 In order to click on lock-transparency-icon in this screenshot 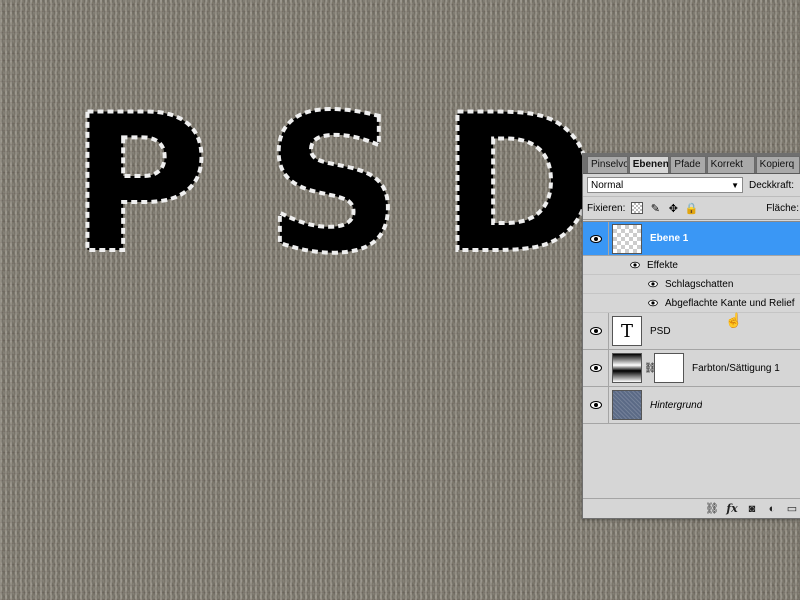, I will do `click(637, 208)`.